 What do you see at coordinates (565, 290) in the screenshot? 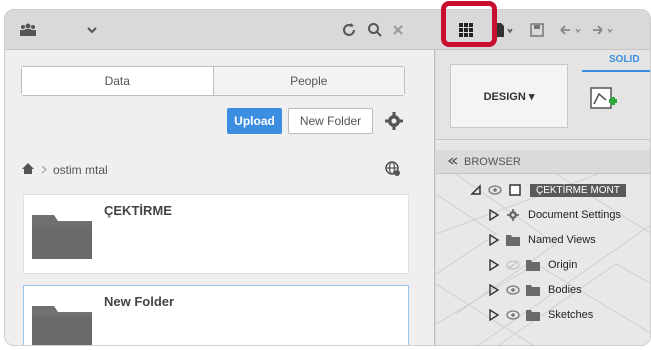
I see `browser-item-label: Bodies` at bounding box center [565, 290].